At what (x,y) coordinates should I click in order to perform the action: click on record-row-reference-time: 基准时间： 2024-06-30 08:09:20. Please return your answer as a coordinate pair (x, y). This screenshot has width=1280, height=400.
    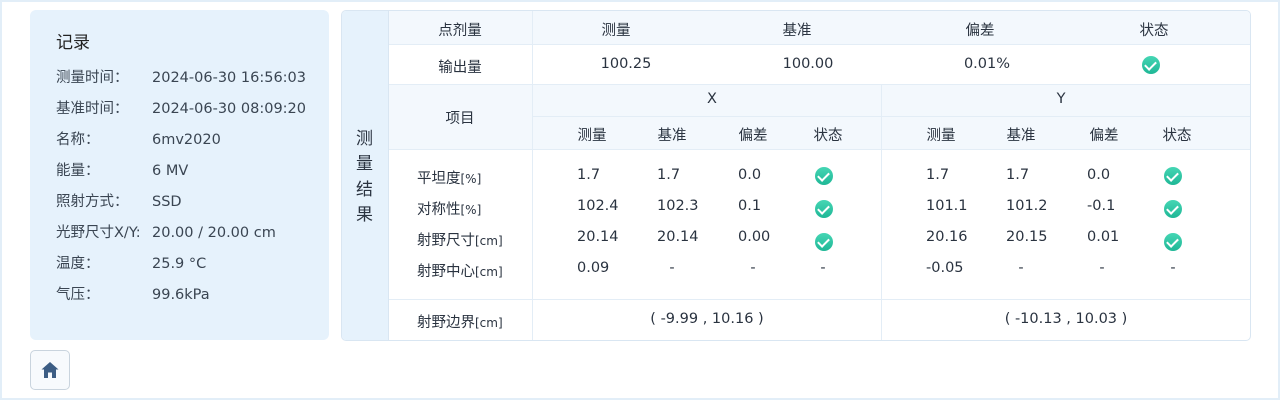
    Looking at the image, I should click on (181, 107).